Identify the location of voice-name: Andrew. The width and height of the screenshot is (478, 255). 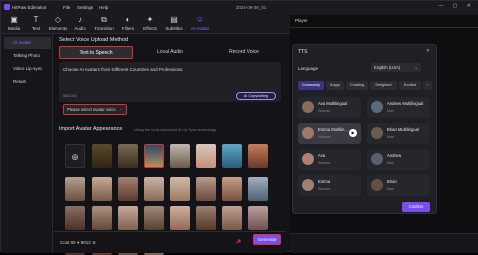
(394, 155).